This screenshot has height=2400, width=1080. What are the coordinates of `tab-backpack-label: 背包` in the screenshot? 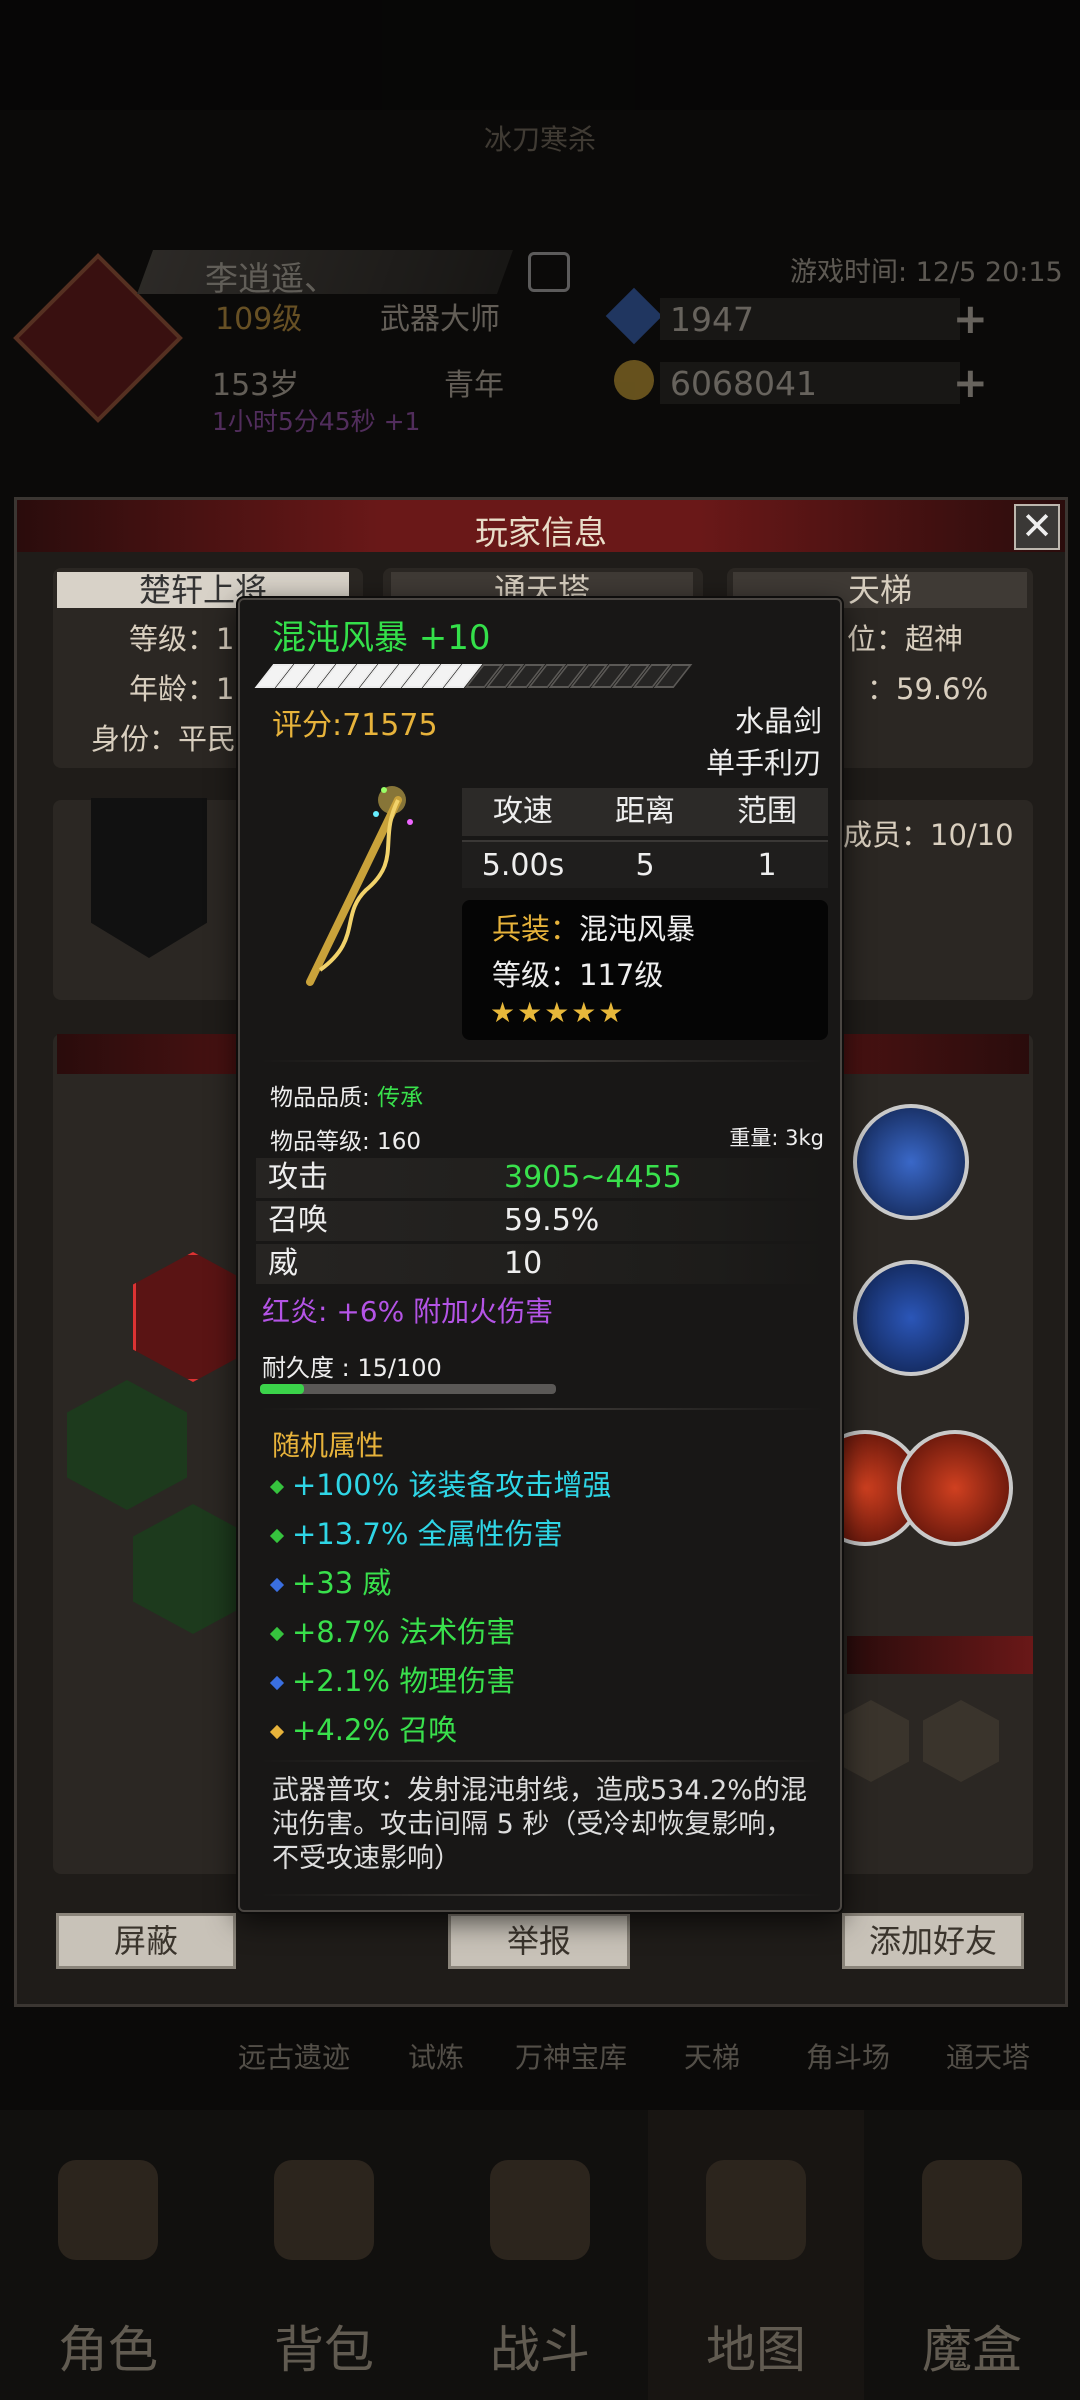 It's located at (324, 2350).